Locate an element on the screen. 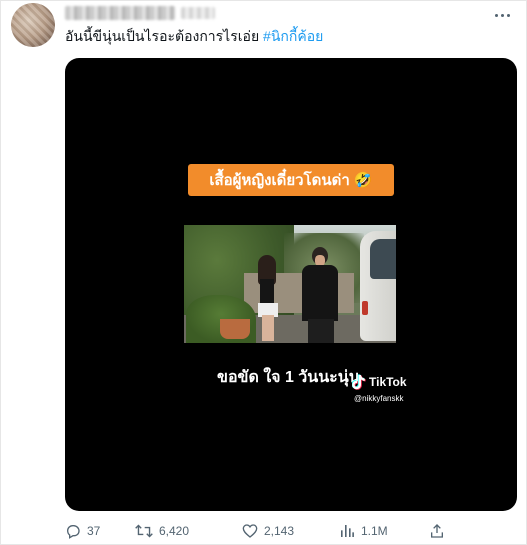  retweet-button: 6,420 is located at coordinates (162, 531).